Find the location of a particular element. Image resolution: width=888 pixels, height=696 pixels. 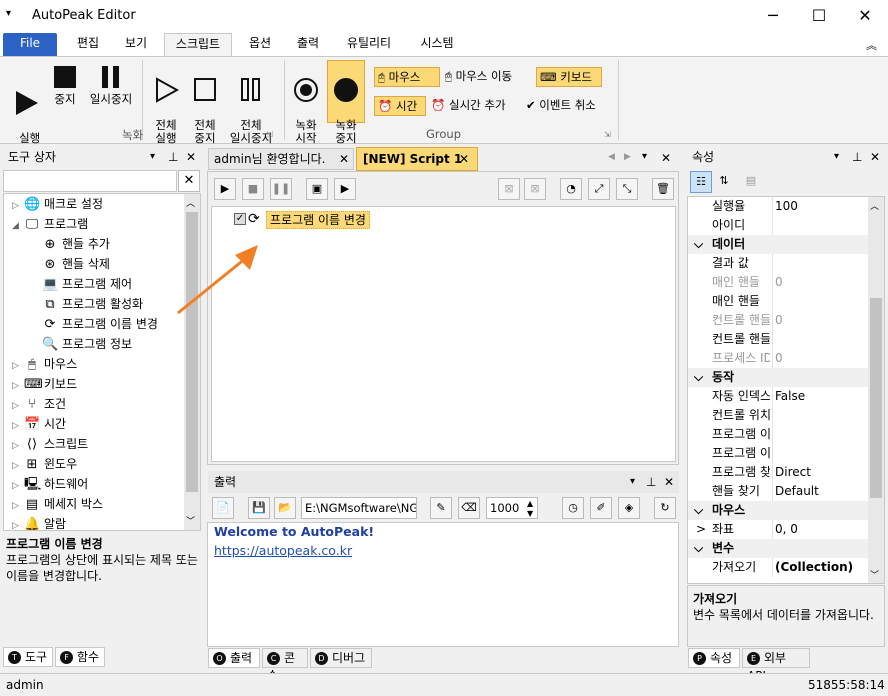

time-record-toggle: ⏰ 시간 is located at coordinates (400, 106).